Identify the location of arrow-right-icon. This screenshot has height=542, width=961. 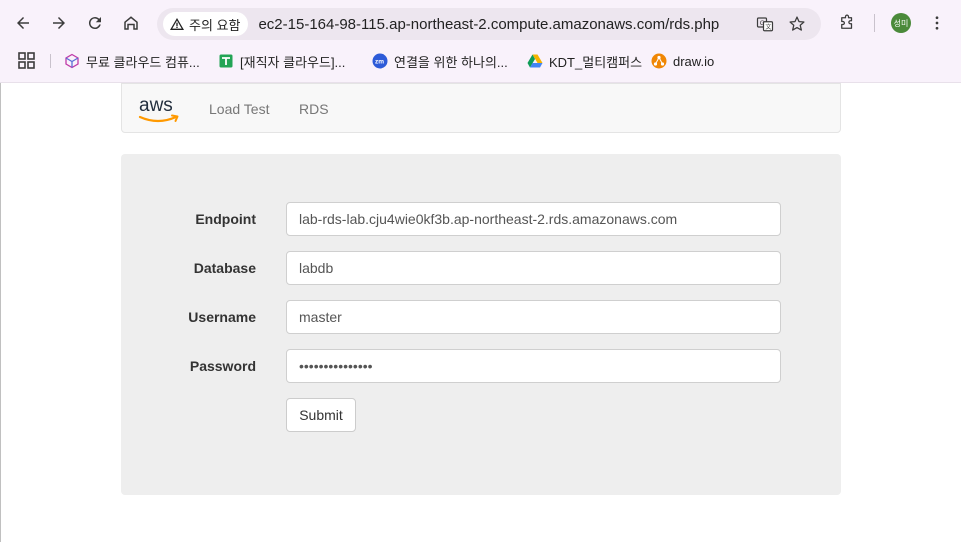
(59, 23).